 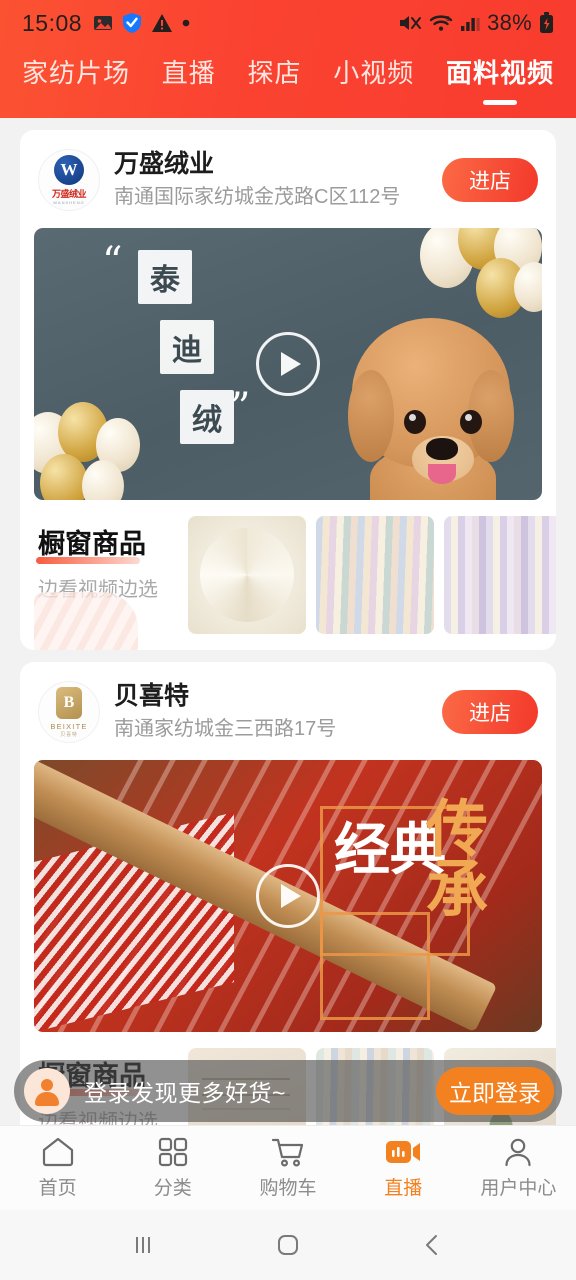 I want to click on home-button, so click(x=288, y=1245).